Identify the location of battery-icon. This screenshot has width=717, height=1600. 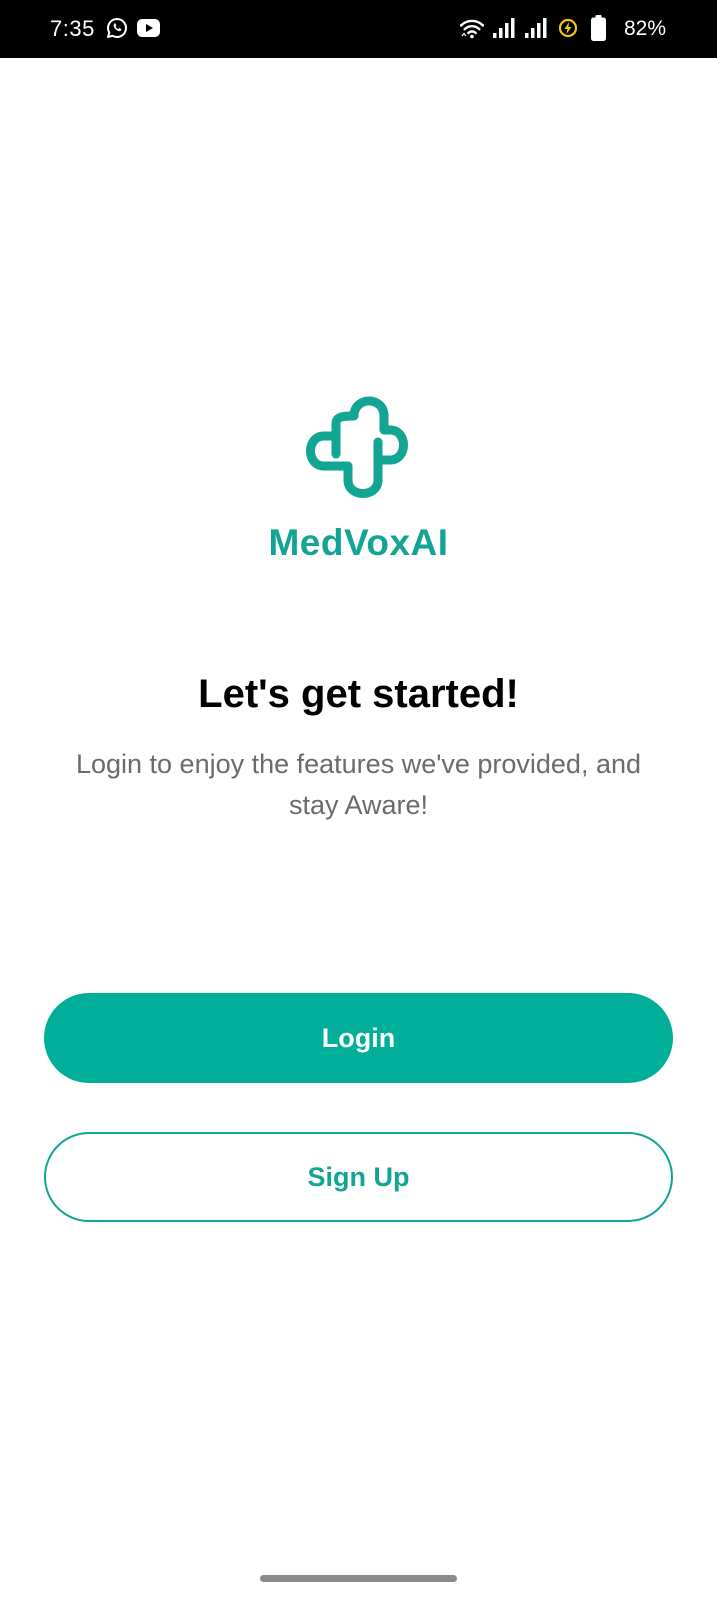
(598, 28).